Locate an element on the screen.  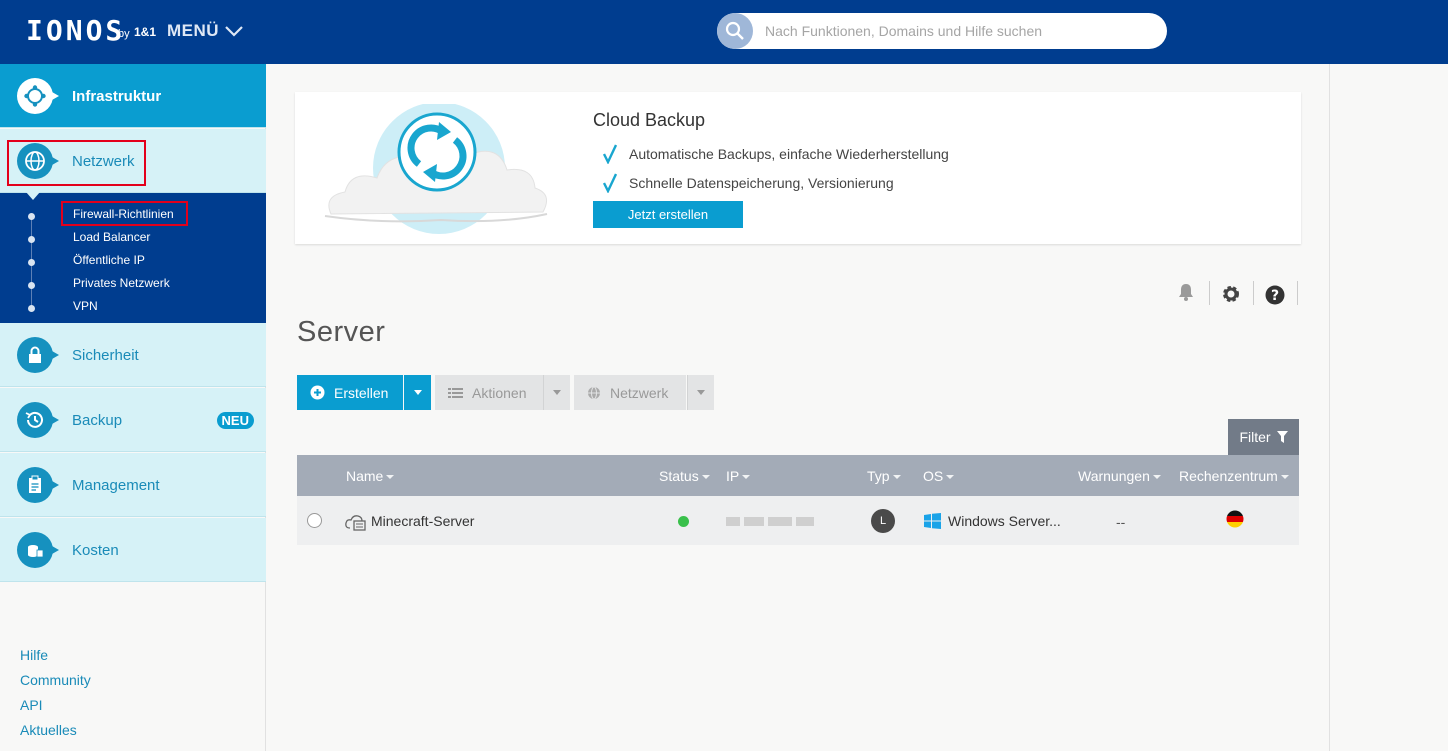
actions-button: Aktionen is located at coordinates (489, 392).